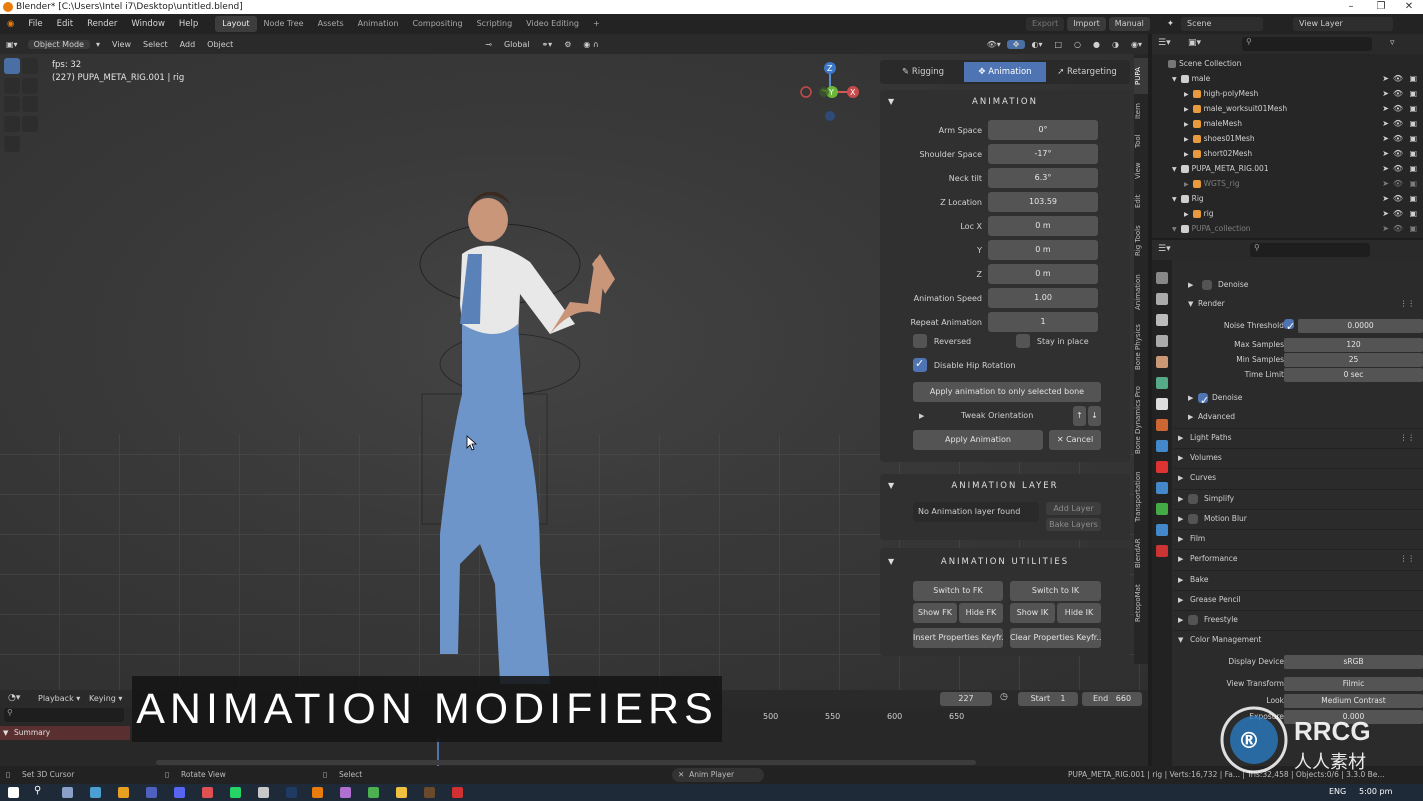  I want to click on panel-header: ▶ Motion Blur, so click(1298, 518).